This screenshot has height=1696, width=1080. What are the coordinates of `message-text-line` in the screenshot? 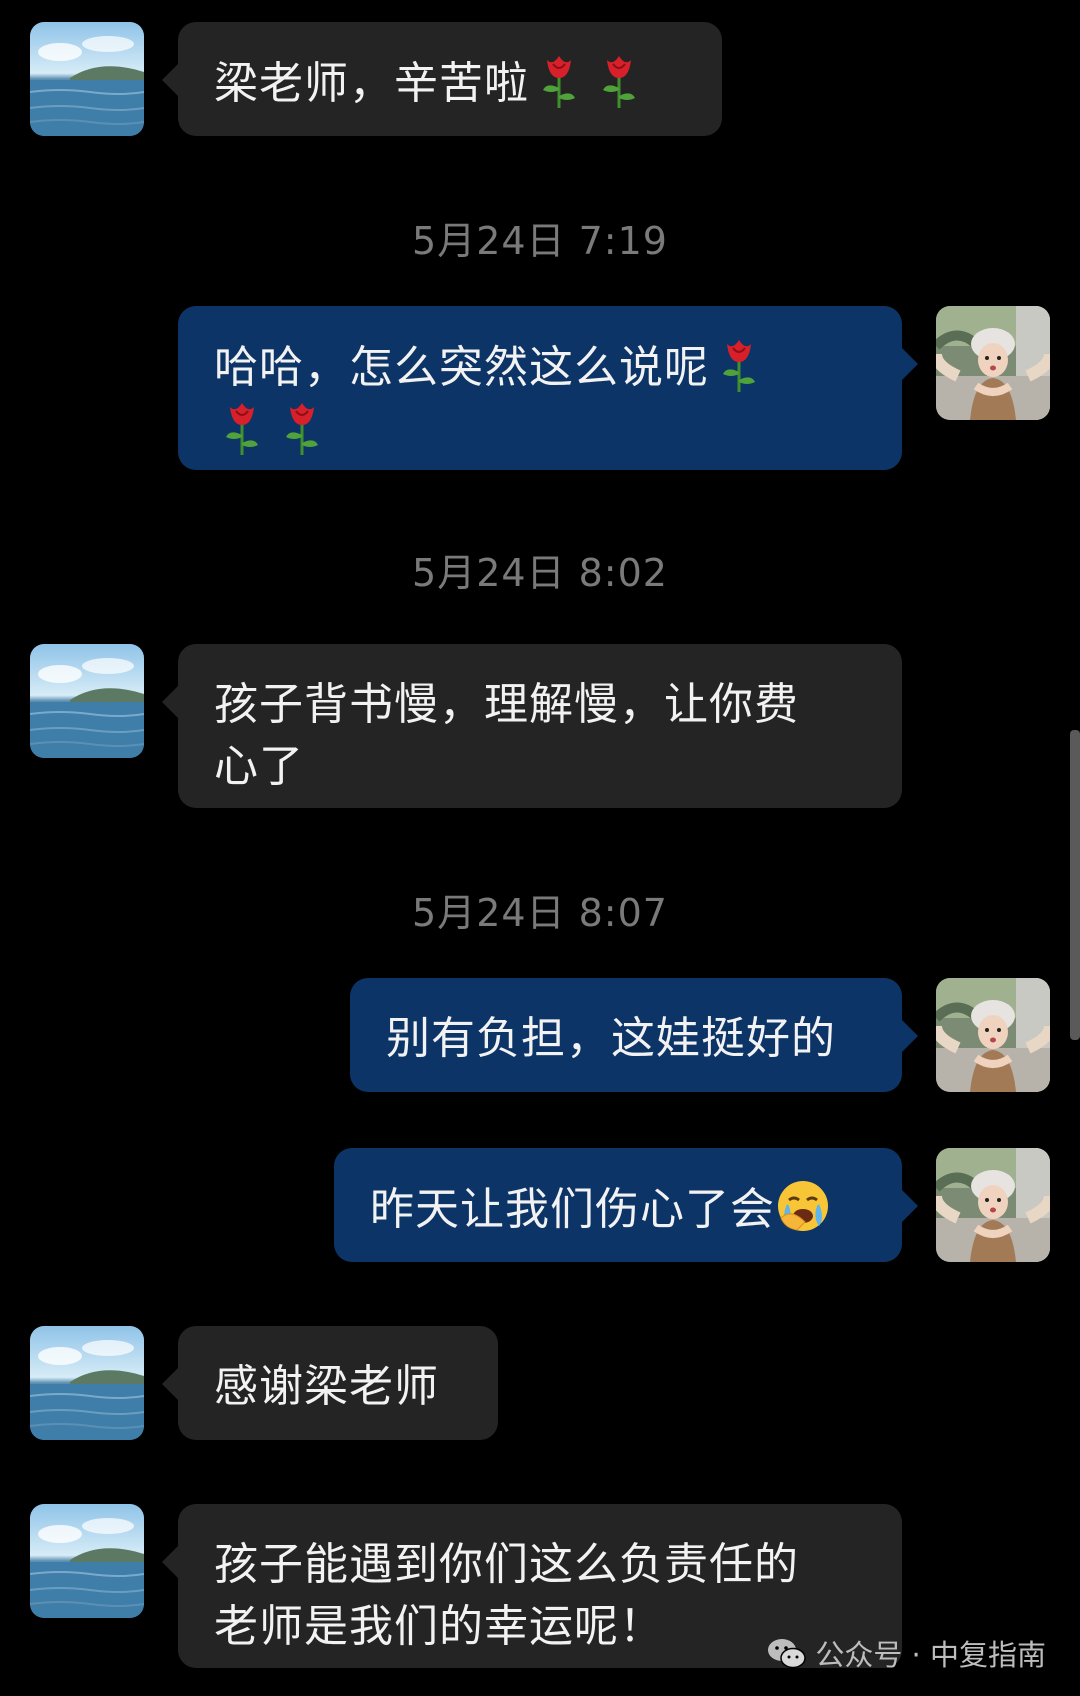 It's located at (540, 430).